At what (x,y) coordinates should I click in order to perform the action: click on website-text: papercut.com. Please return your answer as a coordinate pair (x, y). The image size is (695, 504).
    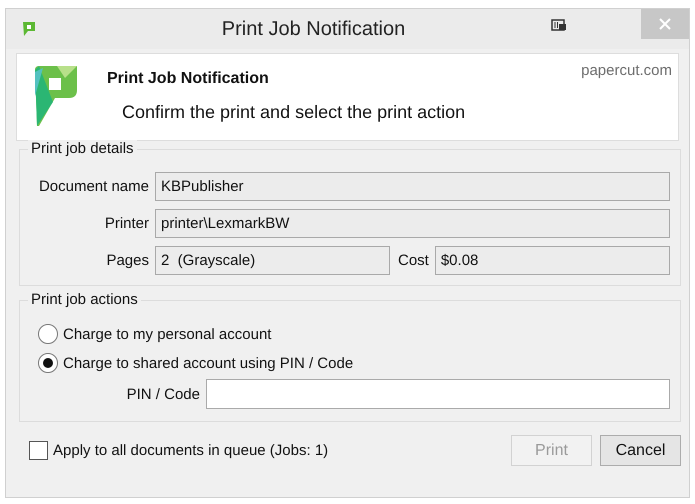
    Looking at the image, I should click on (626, 70).